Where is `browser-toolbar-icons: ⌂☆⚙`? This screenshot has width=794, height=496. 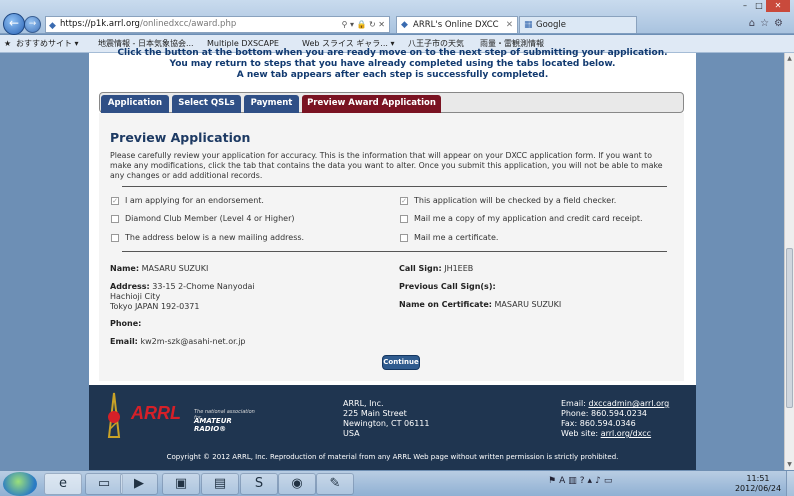
browser-toolbar-icons: ⌂☆⚙ is located at coordinates (768, 23).